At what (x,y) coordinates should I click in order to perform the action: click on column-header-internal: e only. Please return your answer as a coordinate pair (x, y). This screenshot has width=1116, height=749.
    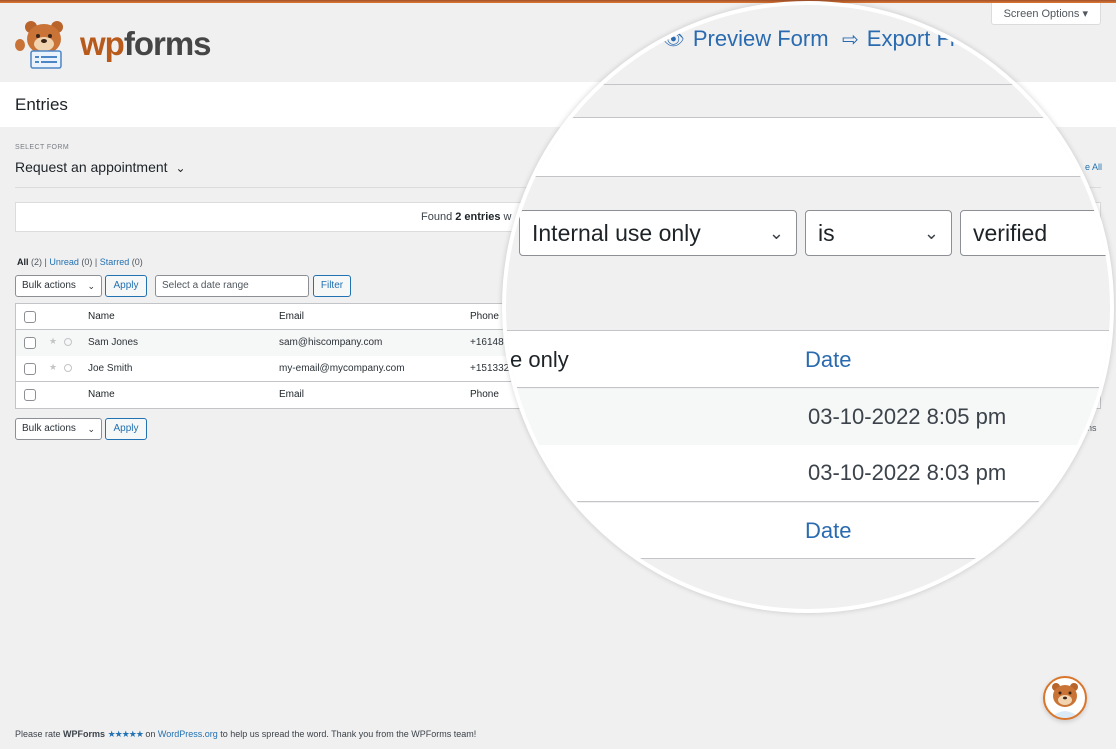
    Looking at the image, I should click on (539, 360).